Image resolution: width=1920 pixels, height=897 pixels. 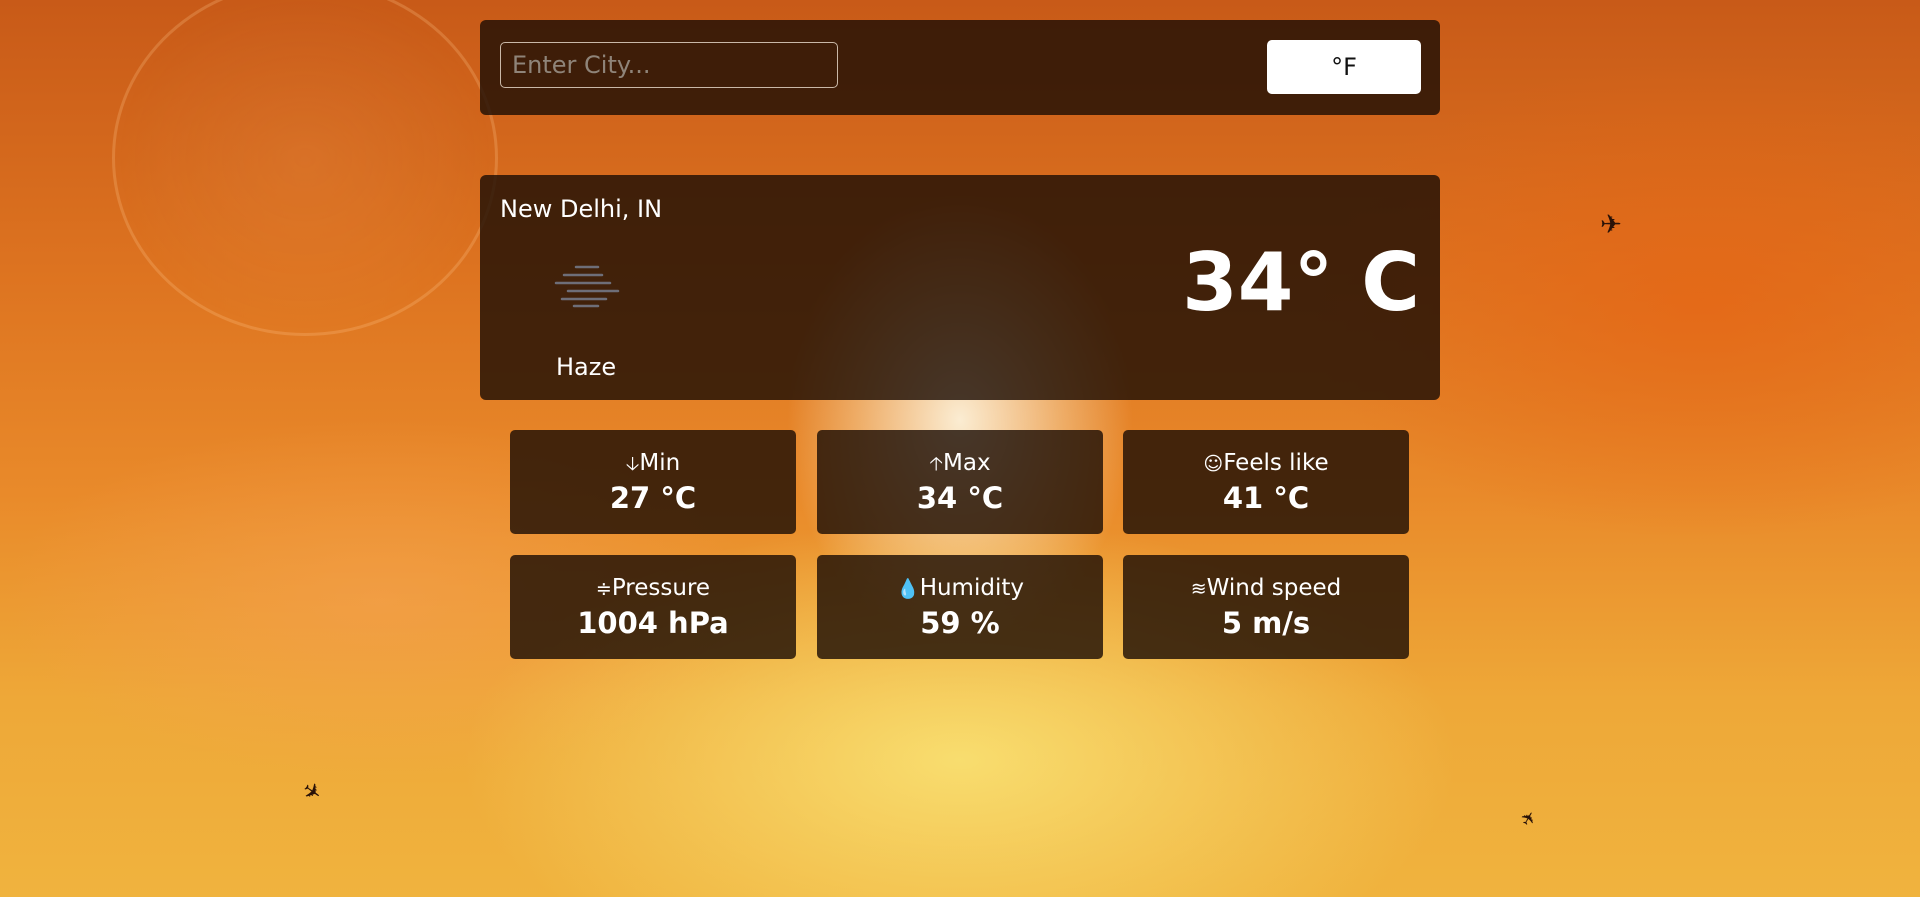 I want to click on stat-card-humidity: 💧Humidity 59 %, so click(x=960, y=607).